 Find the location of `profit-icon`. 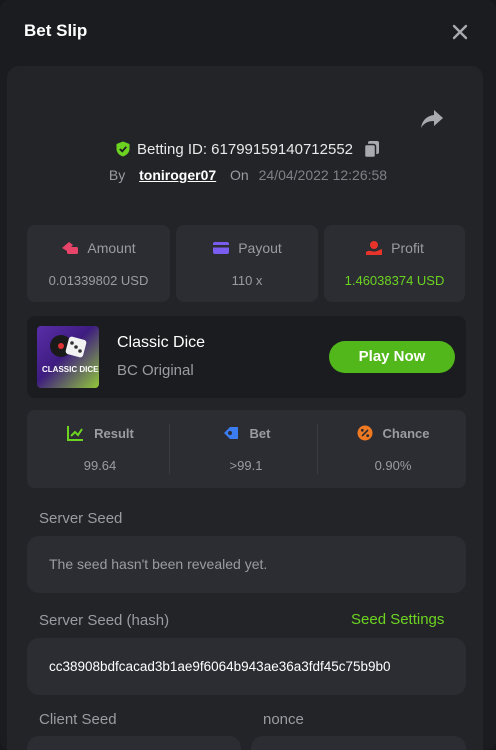

profit-icon is located at coordinates (374, 248).